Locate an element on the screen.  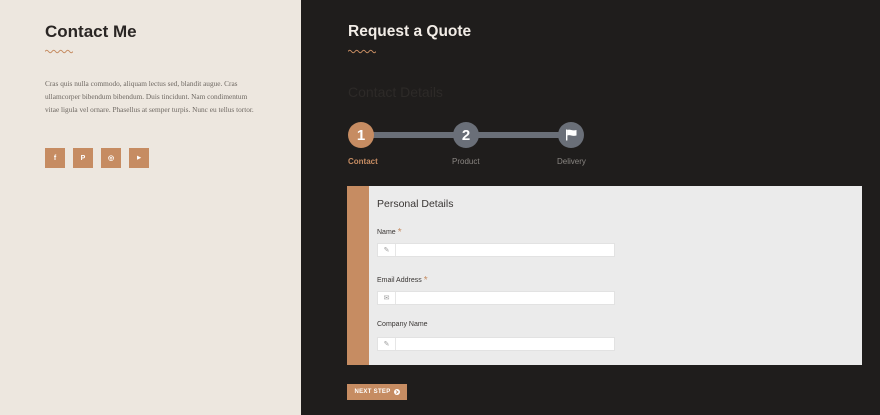
step-2-circle: 2 is located at coordinates (466, 135).